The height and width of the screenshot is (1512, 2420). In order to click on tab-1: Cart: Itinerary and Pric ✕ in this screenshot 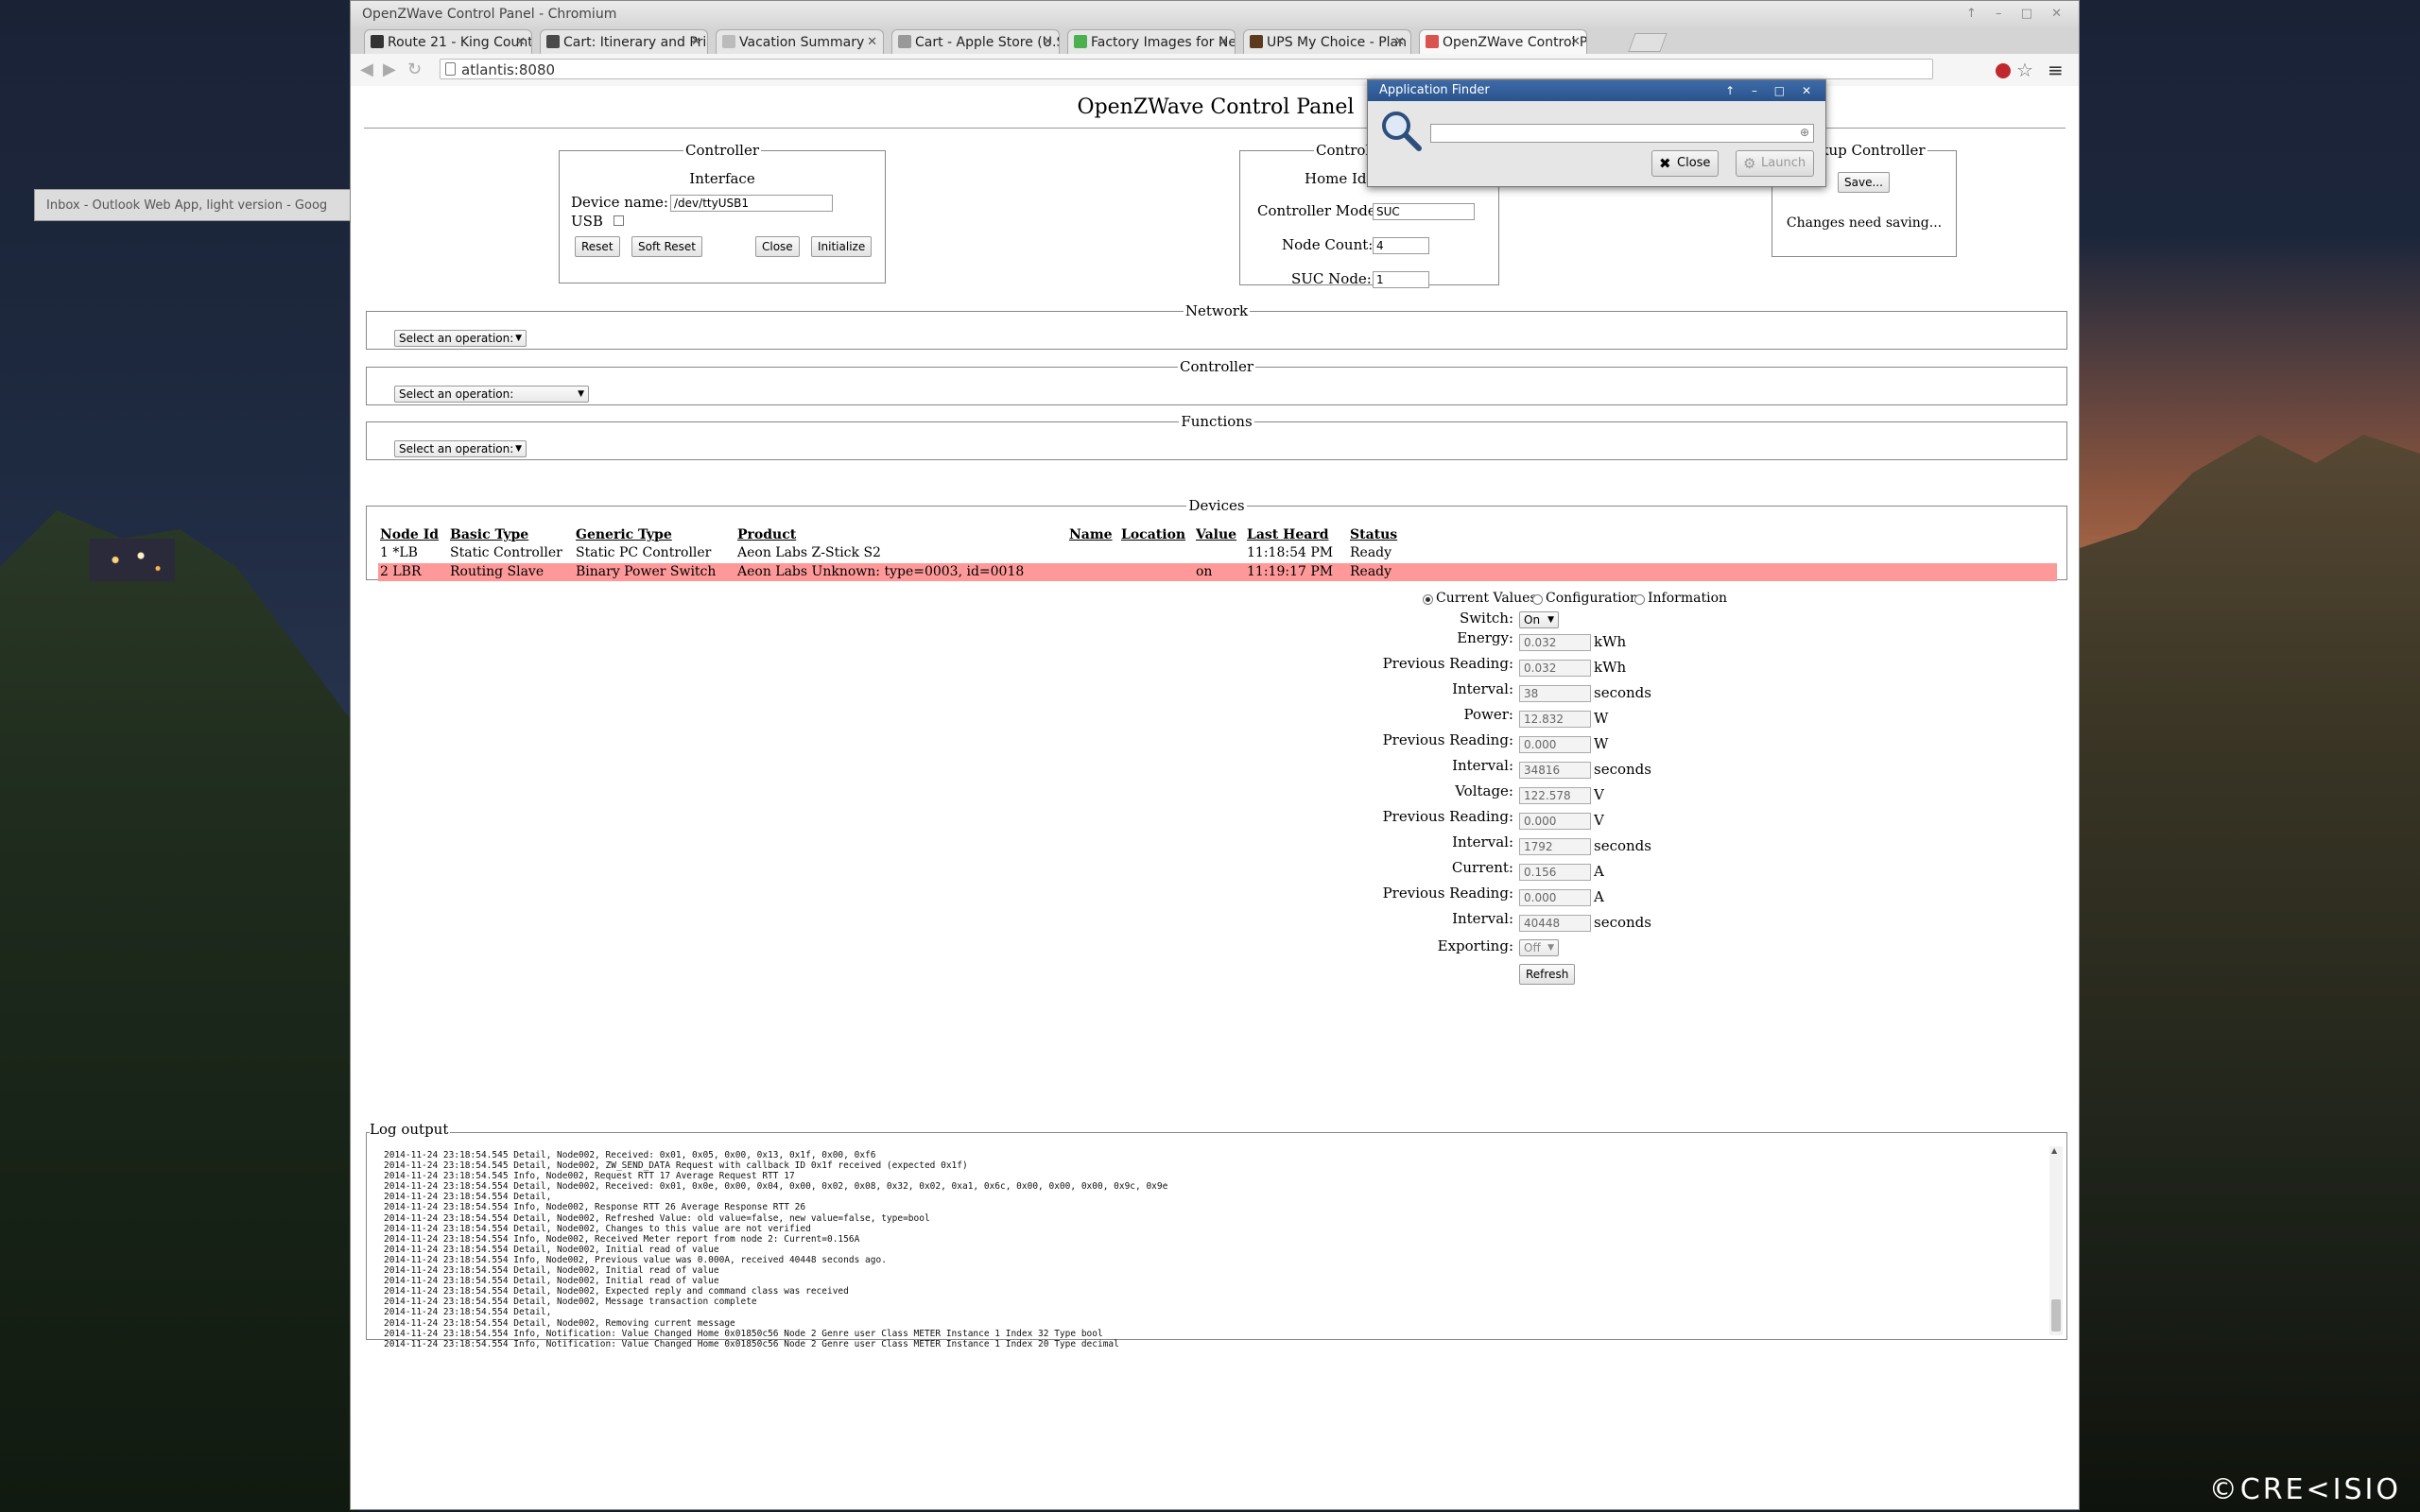, I will do `click(624, 41)`.